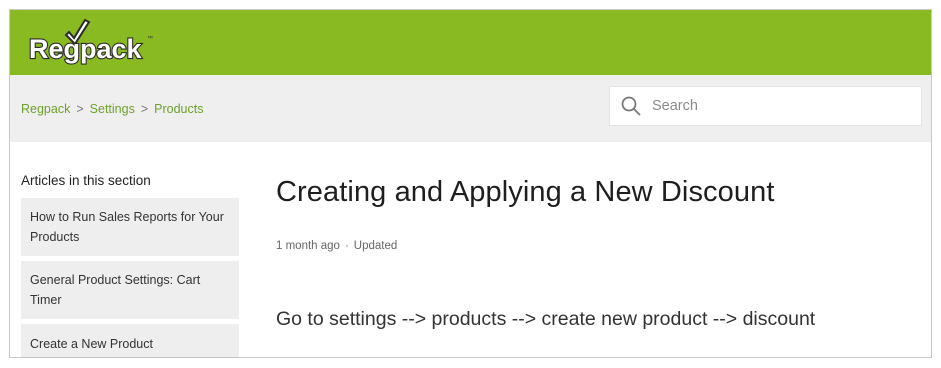 The image size is (941, 368). I want to click on article-status: Updated, so click(375, 246).